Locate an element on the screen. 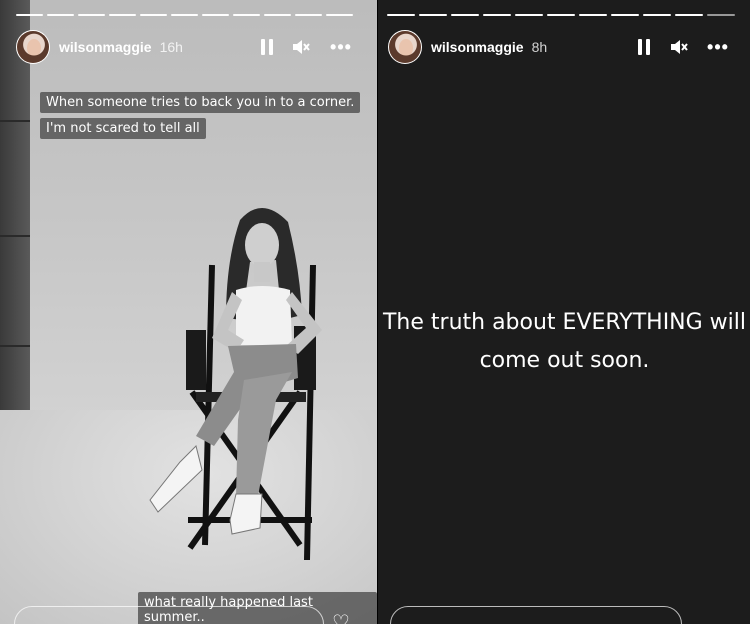  story-header: wilsonmaggie 8h is located at coordinates (467, 47).